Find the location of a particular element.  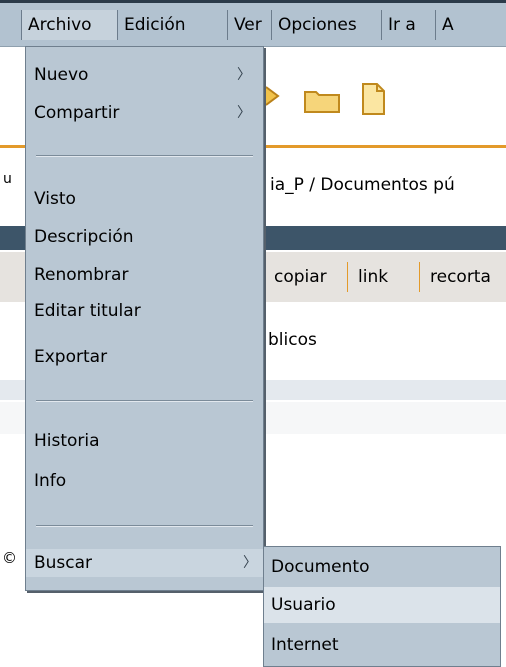

menu-item-descripcion: Descripción is located at coordinates (145, 237).